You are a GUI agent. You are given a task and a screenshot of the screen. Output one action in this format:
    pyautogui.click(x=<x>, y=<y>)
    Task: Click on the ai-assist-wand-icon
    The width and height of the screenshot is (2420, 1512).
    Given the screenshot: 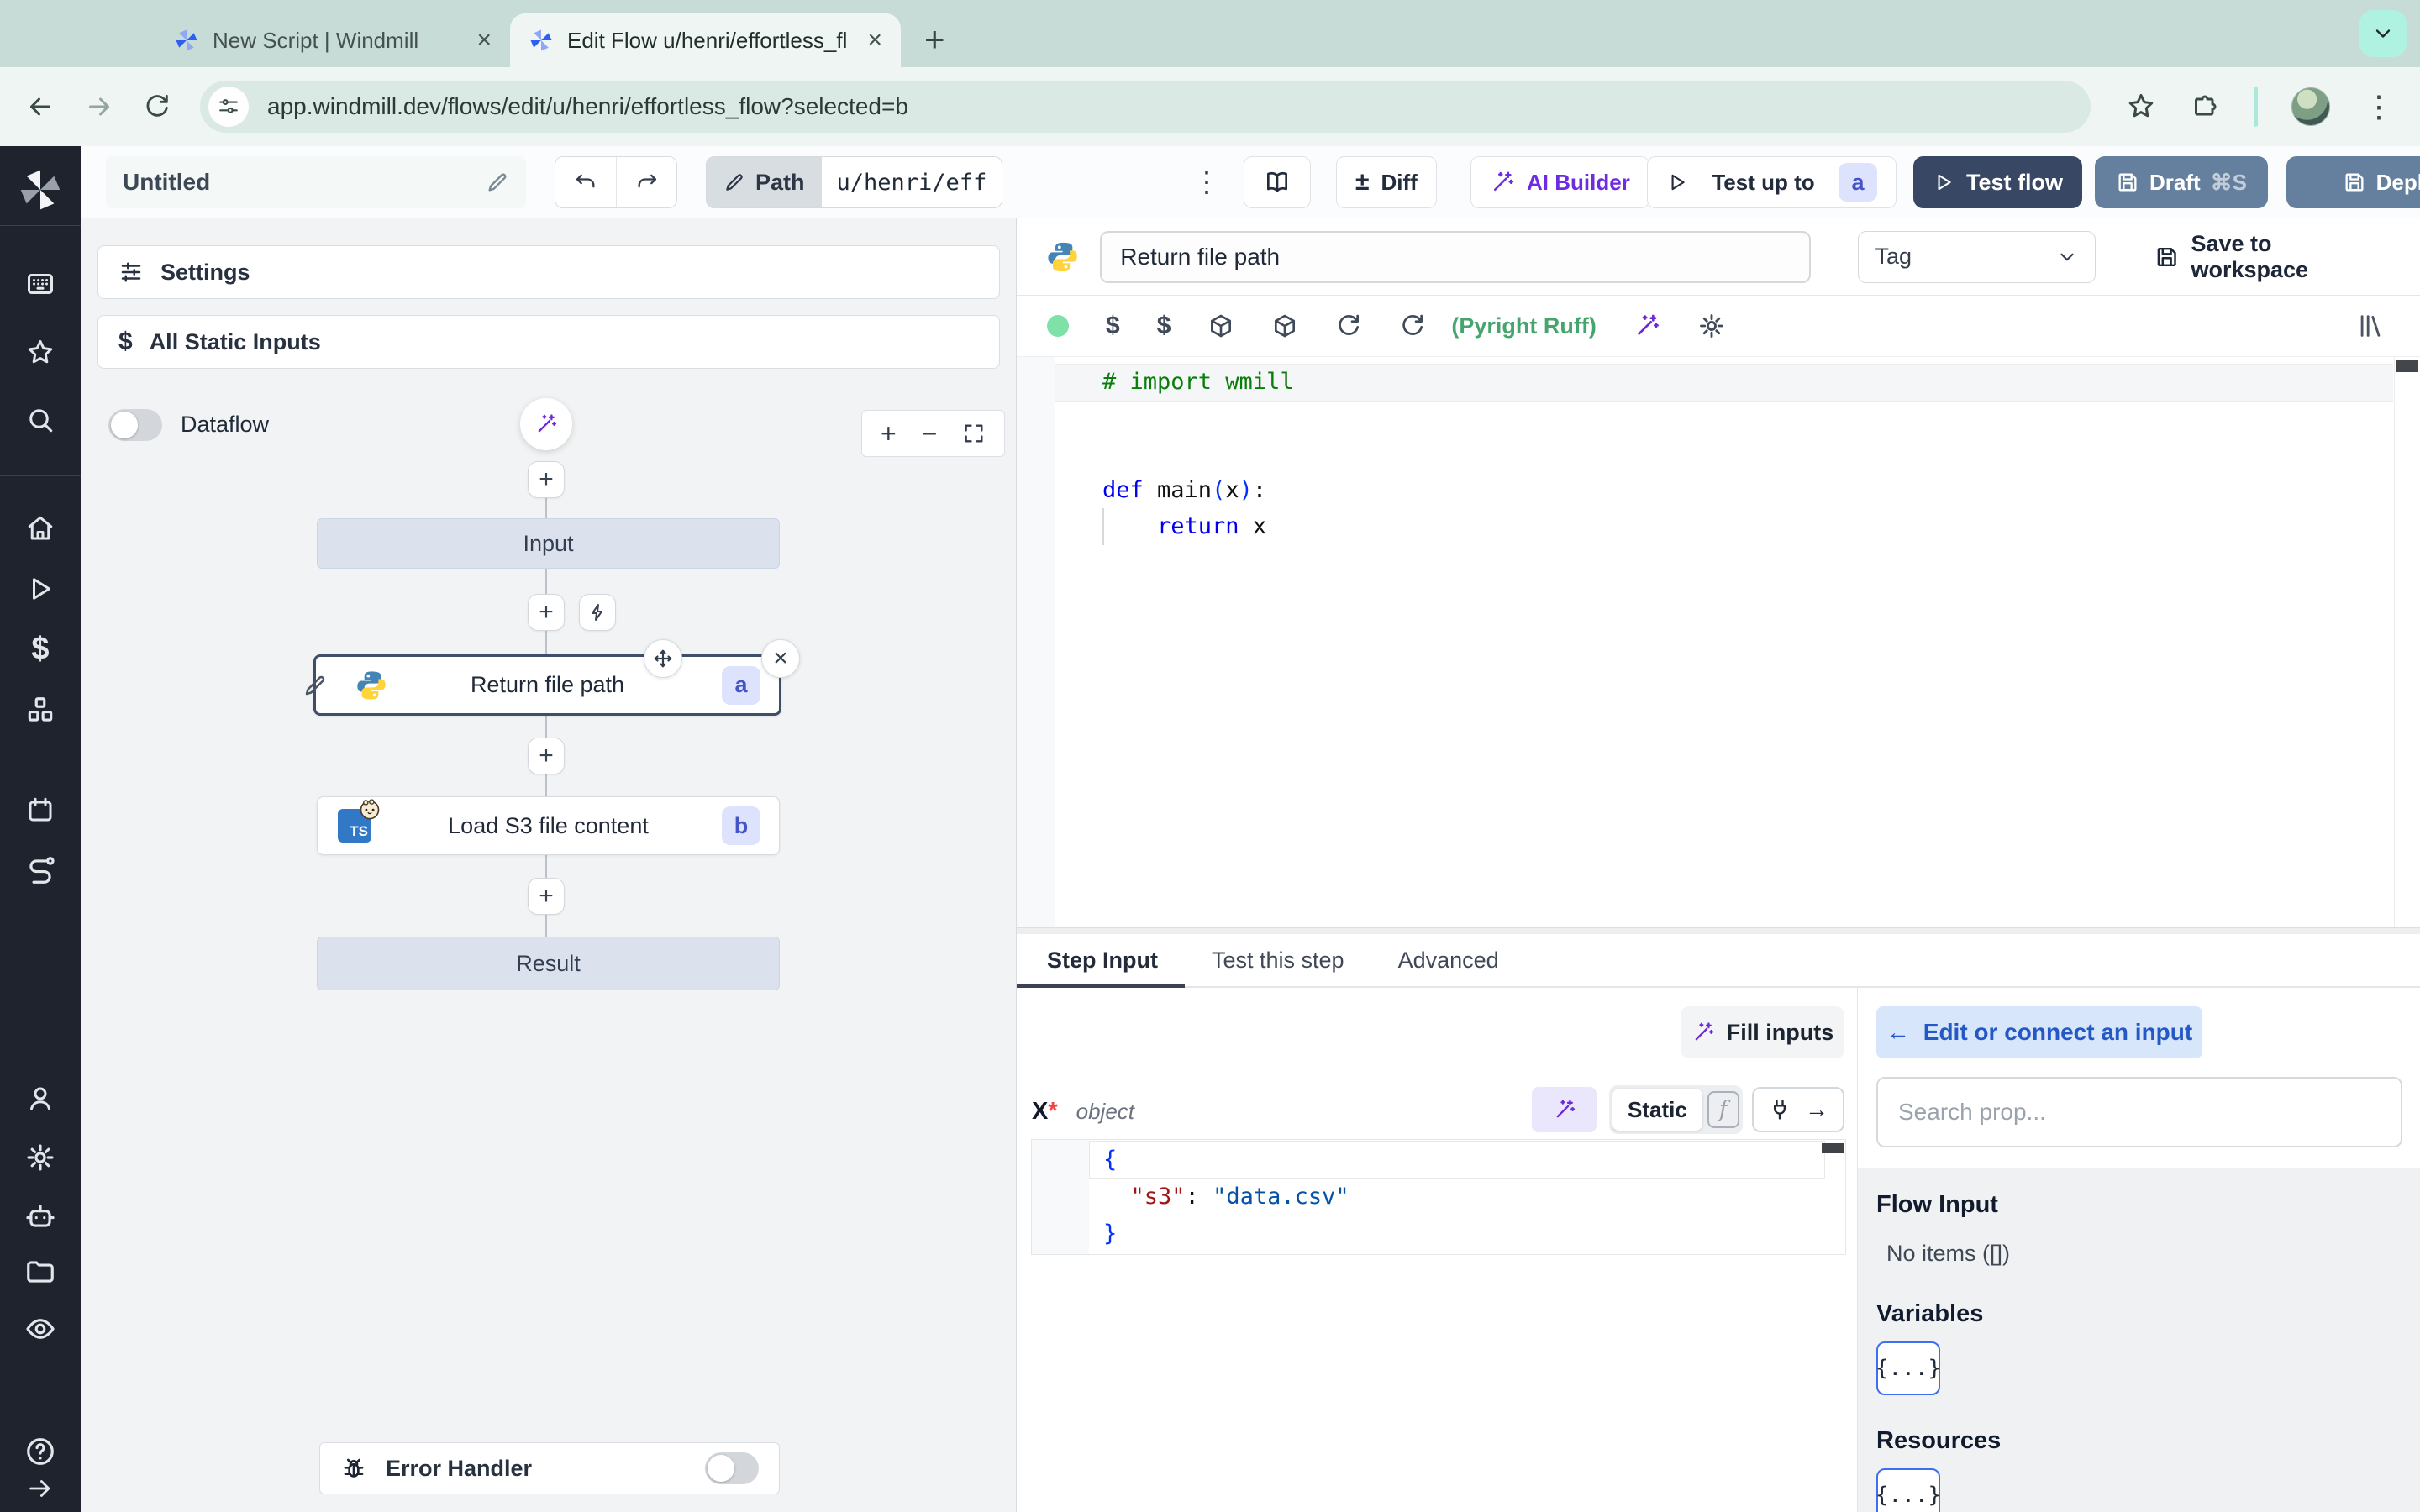 What is the action you would take?
    pyautogui.click(x=1647, y=325)
    